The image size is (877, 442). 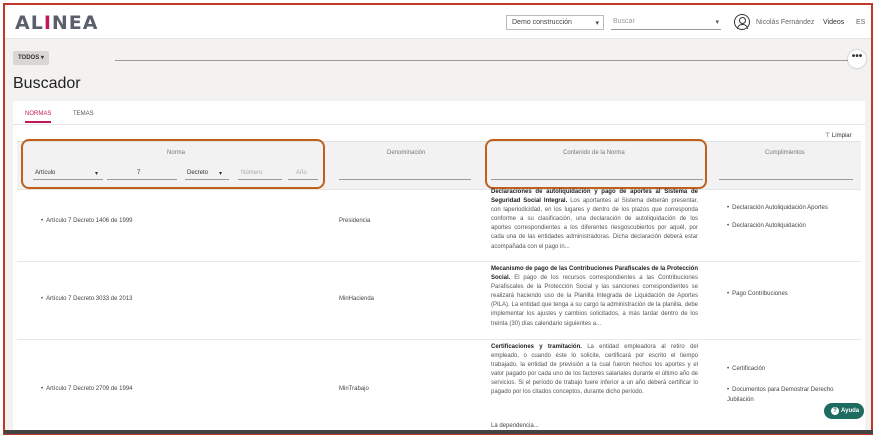 What do you see at coordinates (83, 114) in the screenshot?
I see `tab-temas: TEMAS` at bounding box center [83, 114].